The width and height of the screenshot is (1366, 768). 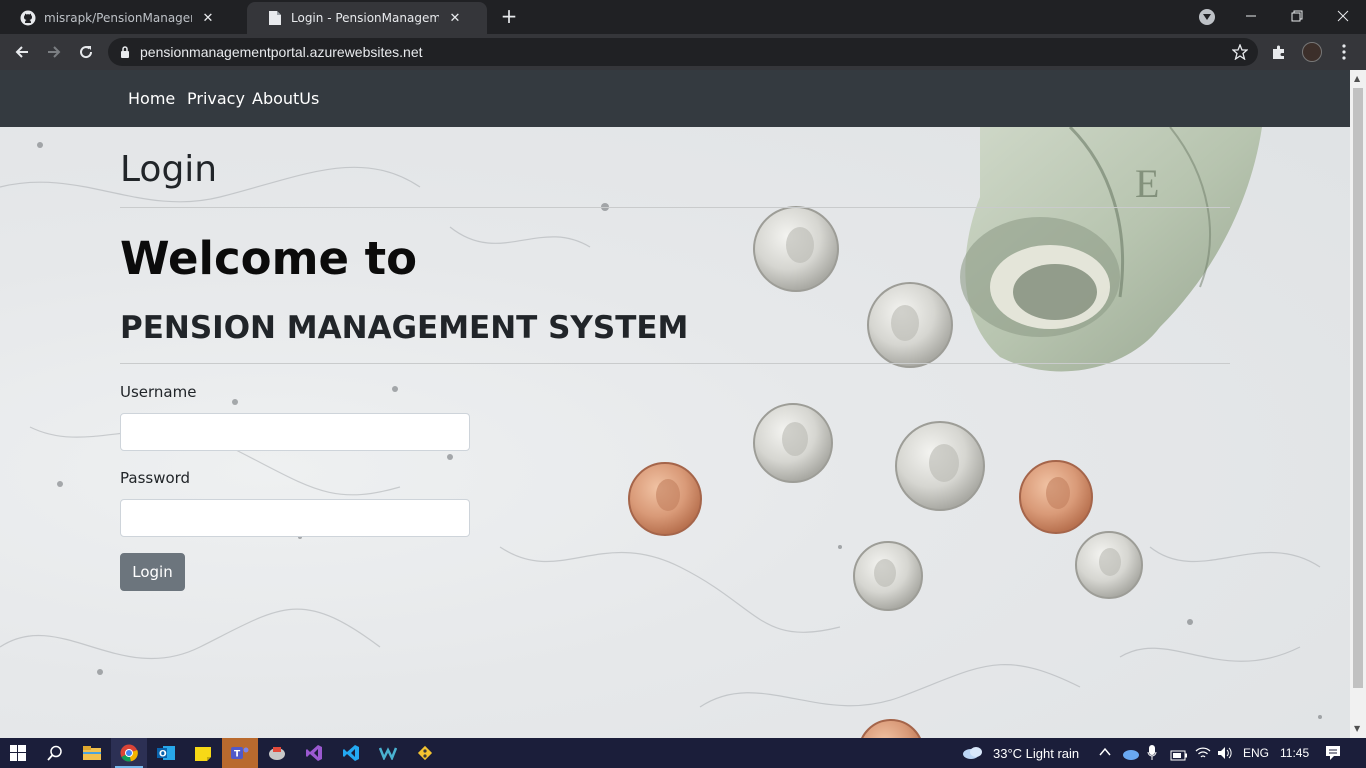 What do you see at coordinates (1357, 728) in the screenshot?
I see `scroll-down-arrow-icon: ▼` at bounding box center [1357, 728].